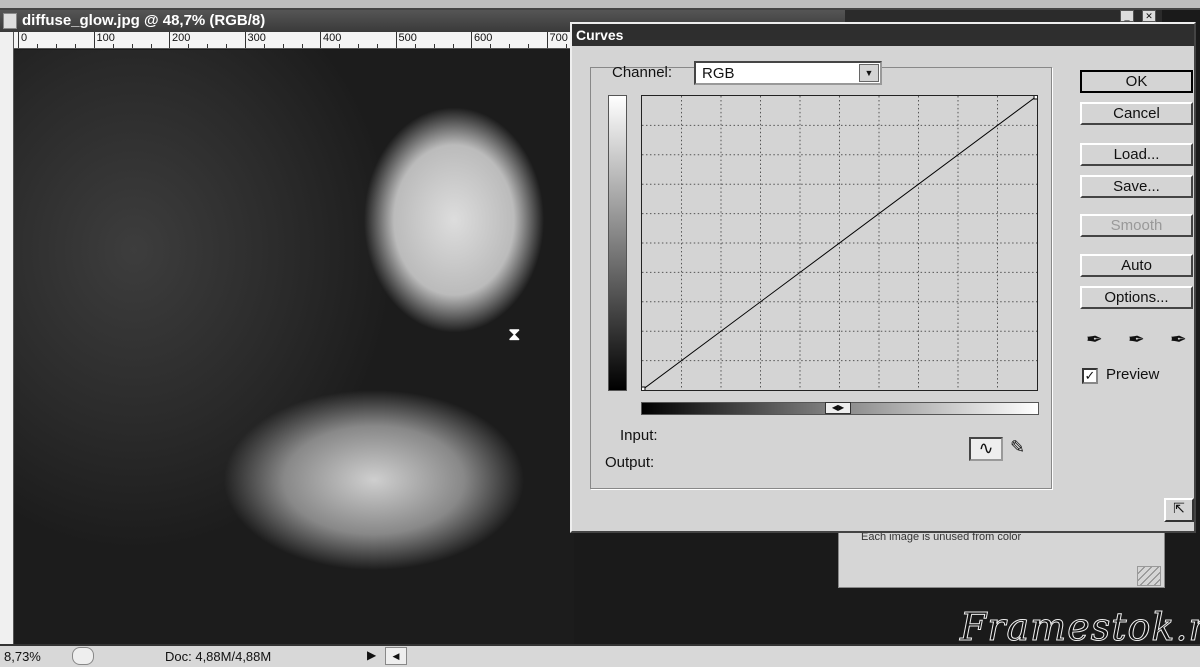 The width and height of the screenshot is (1200, 667). I want to click on horizontal-ruler: 0 100 200 300 400 500 600 700, so click(309, 40).